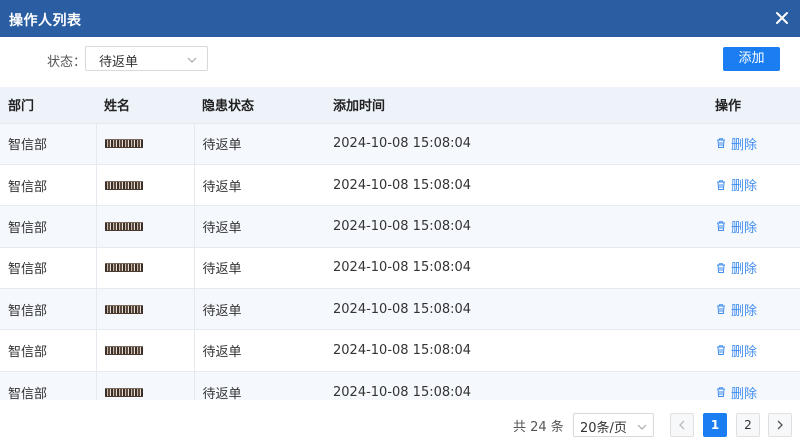 This screenshot has height=444, width=800. I want to click on page-size-value: 20条/页, so click(603, 428).